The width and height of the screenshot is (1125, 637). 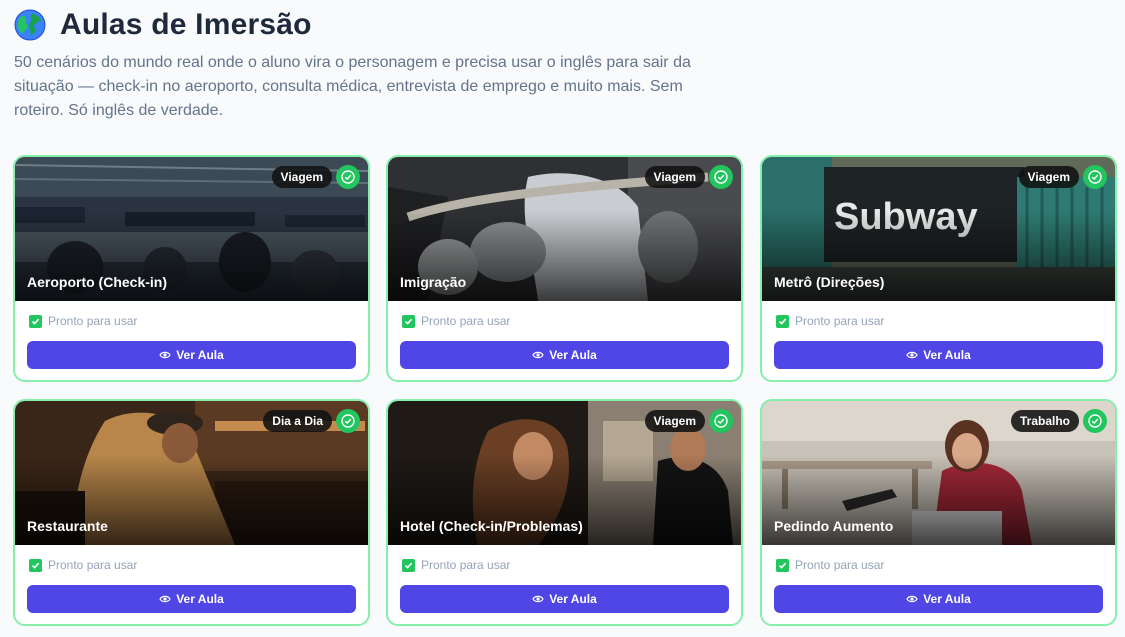 What do you see at coordinates (564, 229) in the screenshot?
I see `card-image-area: Viagem Imigração` at bounding box center [564, 229].